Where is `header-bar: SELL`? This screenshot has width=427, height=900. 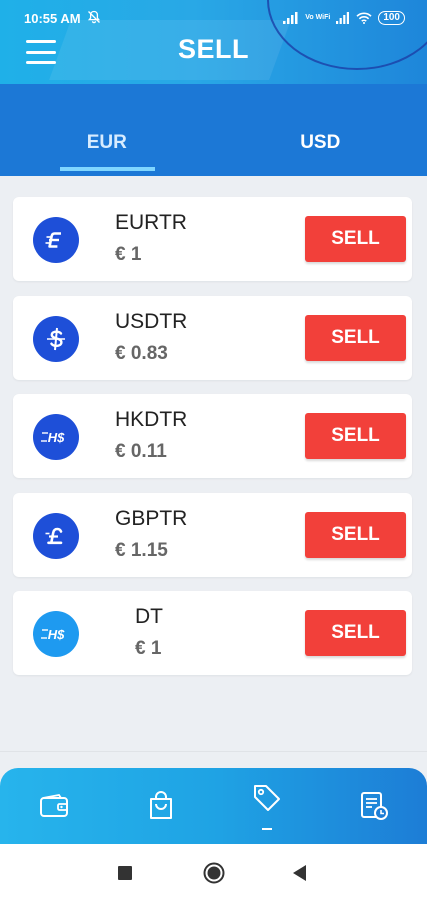 header-bar: SELL is located at coordinates (213, 53).